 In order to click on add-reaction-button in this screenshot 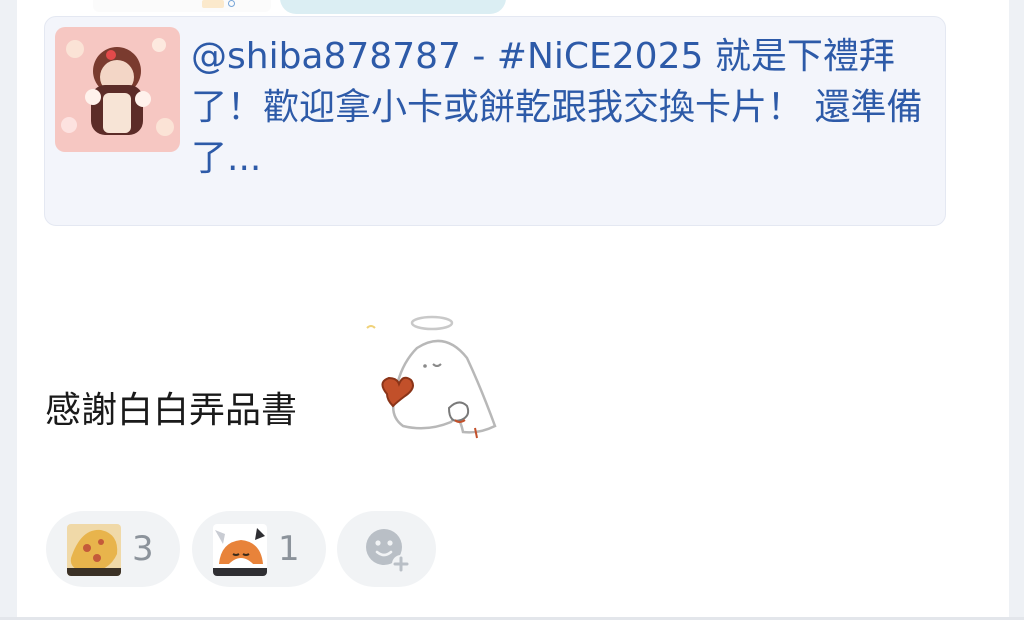, I will do `click(386, 549)`.